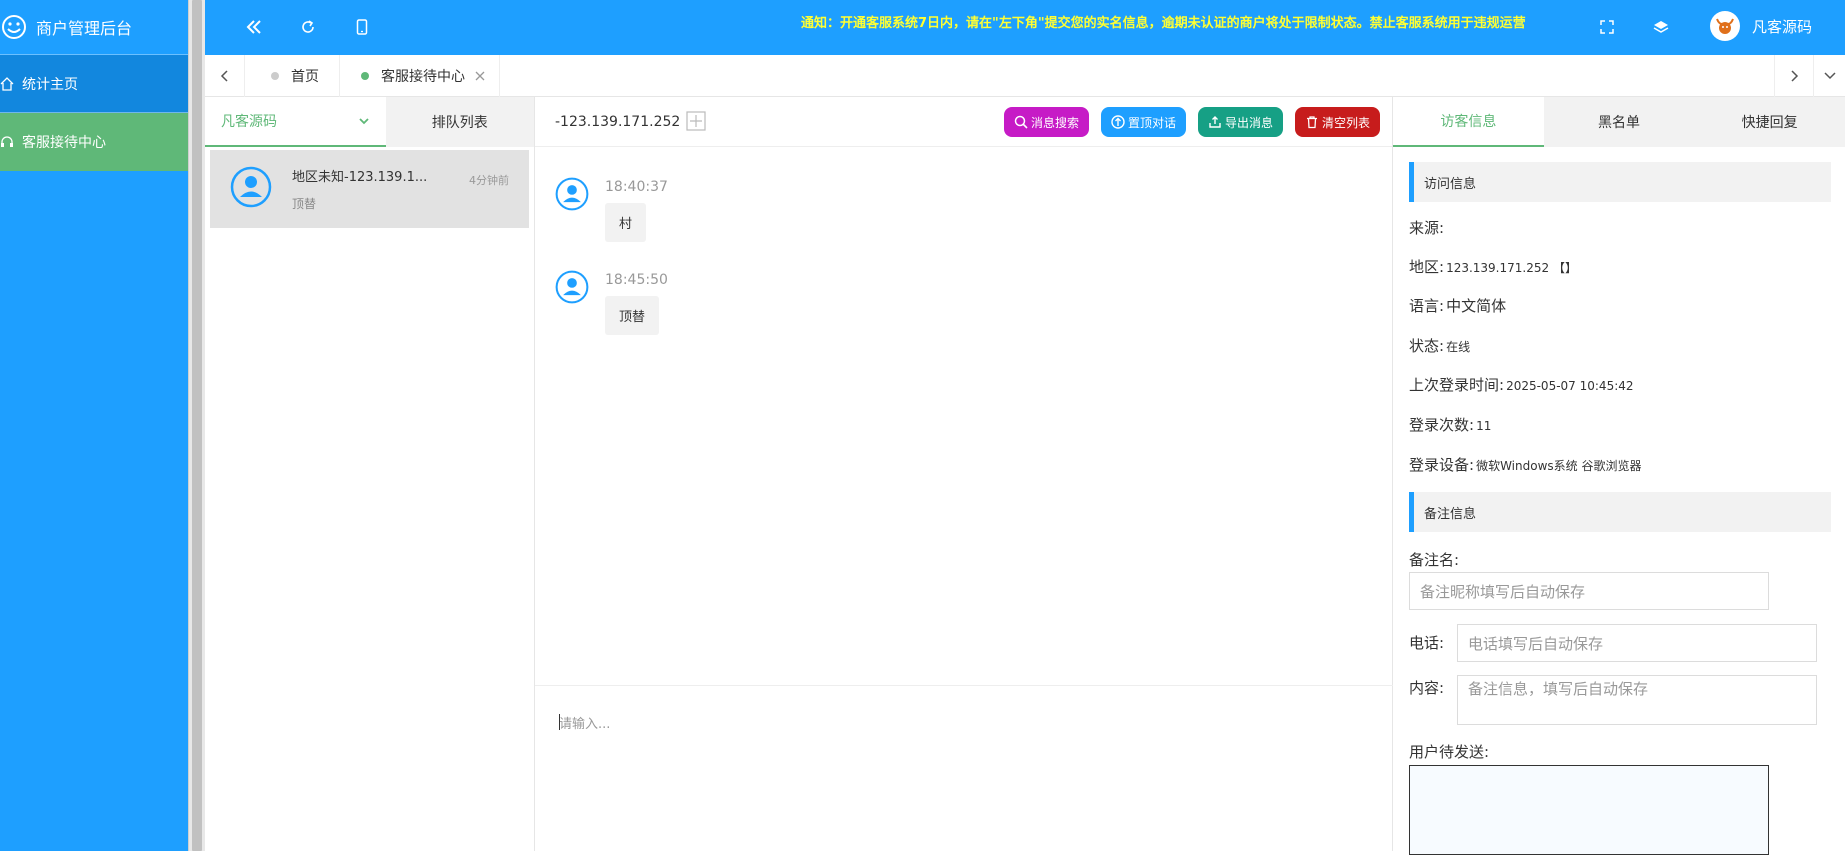  I want to click on sidebar-item-stats-home: 统计主页, so click(94, 84).